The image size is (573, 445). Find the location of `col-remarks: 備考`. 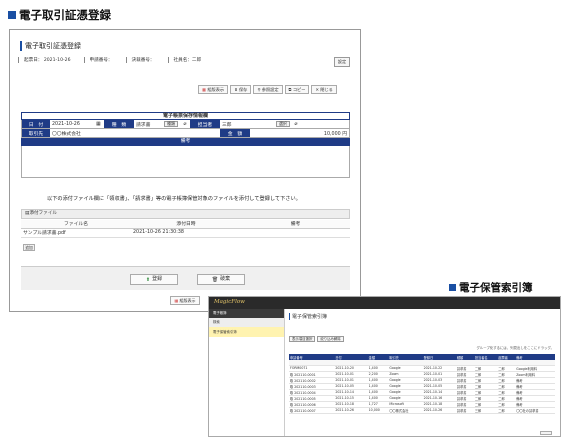

col-remarks: 備考 is located at coordinates (295, 224).